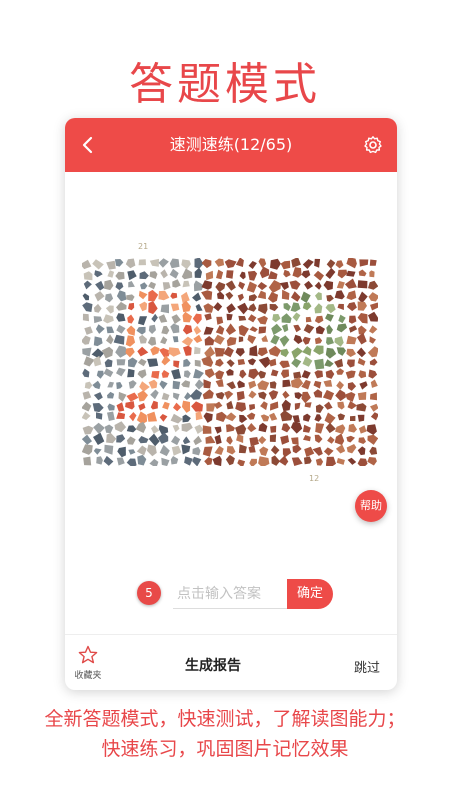 The width and height of the screenshot is (450, 800). I want to click on help-button: 帮助, so click(371, 506).